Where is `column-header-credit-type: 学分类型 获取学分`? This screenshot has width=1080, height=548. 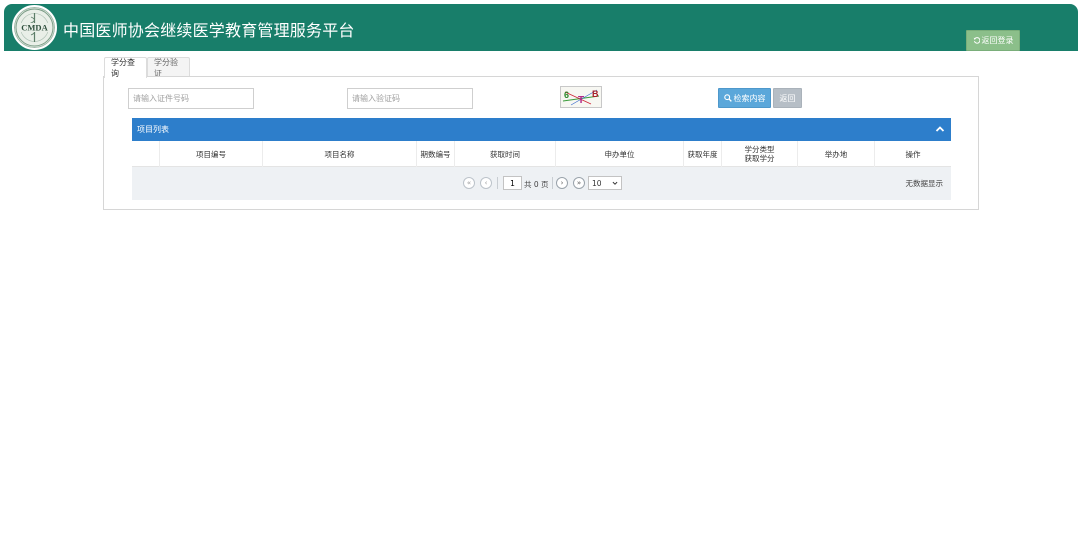
column-header-credit-type: 学分类型 获取学分 is located at coordinates (760, 154).